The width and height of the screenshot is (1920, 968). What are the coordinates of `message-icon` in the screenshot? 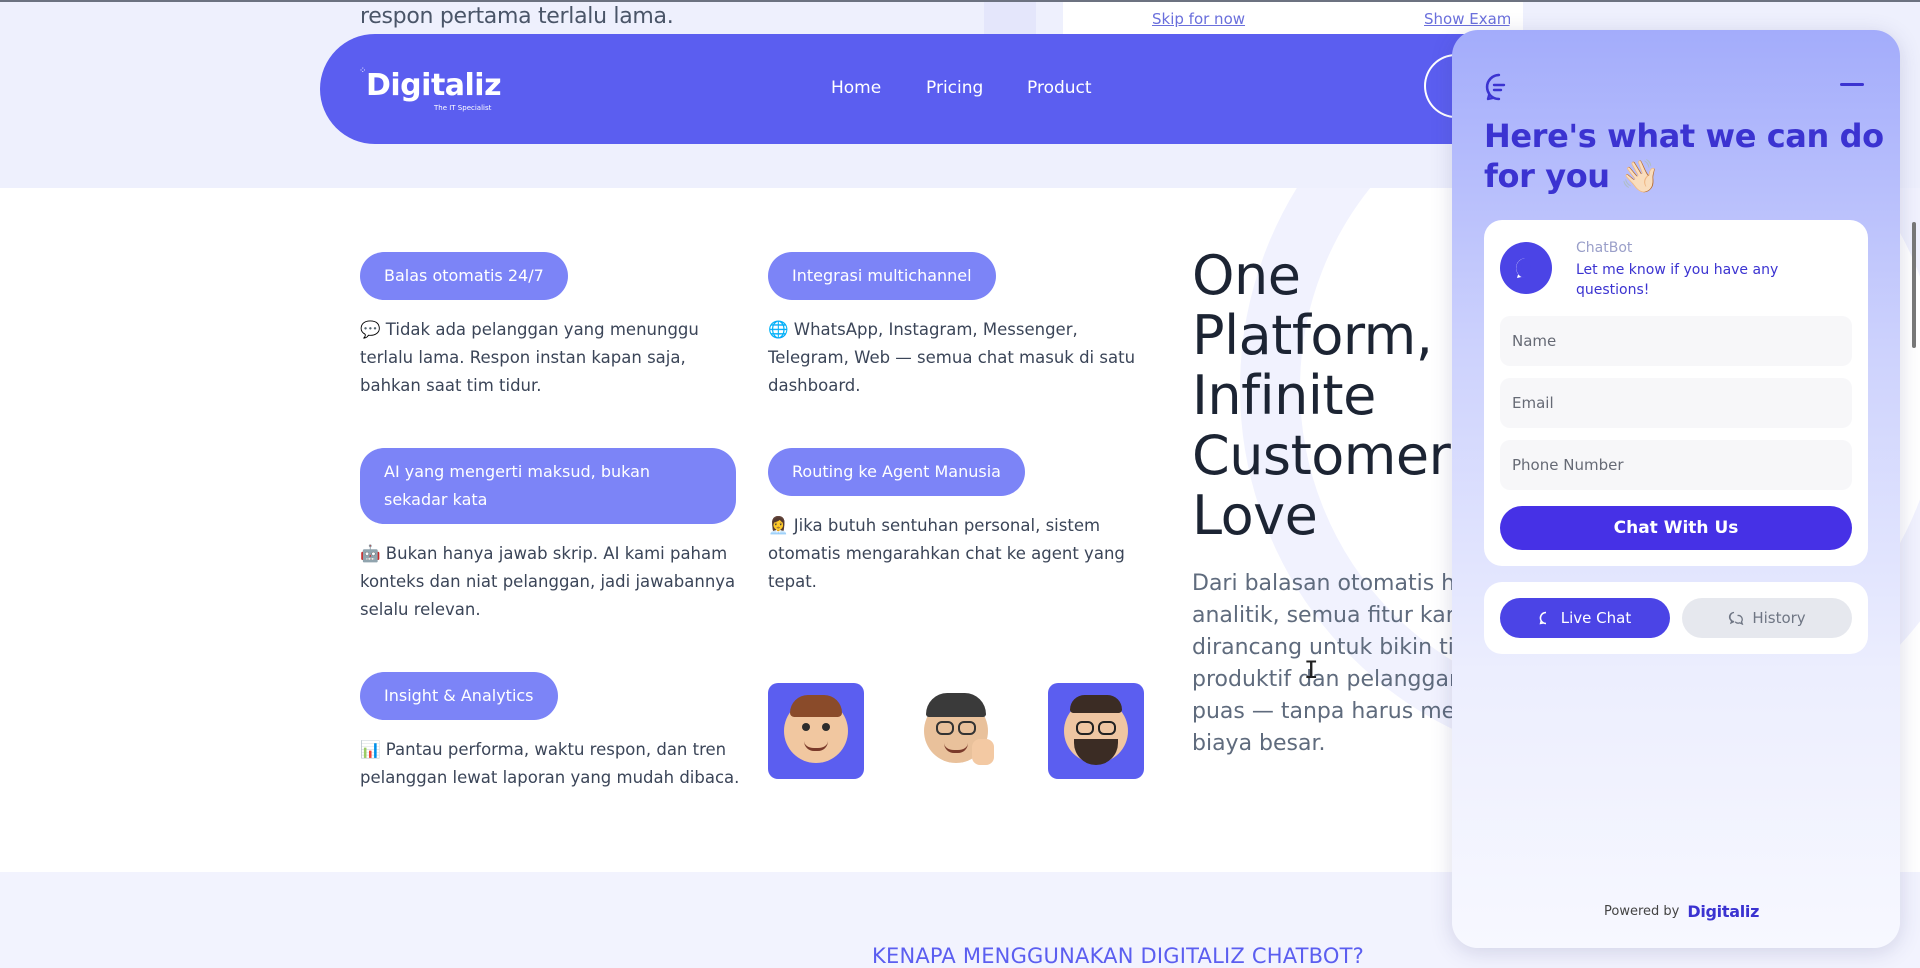 It's located at (1523, 268).